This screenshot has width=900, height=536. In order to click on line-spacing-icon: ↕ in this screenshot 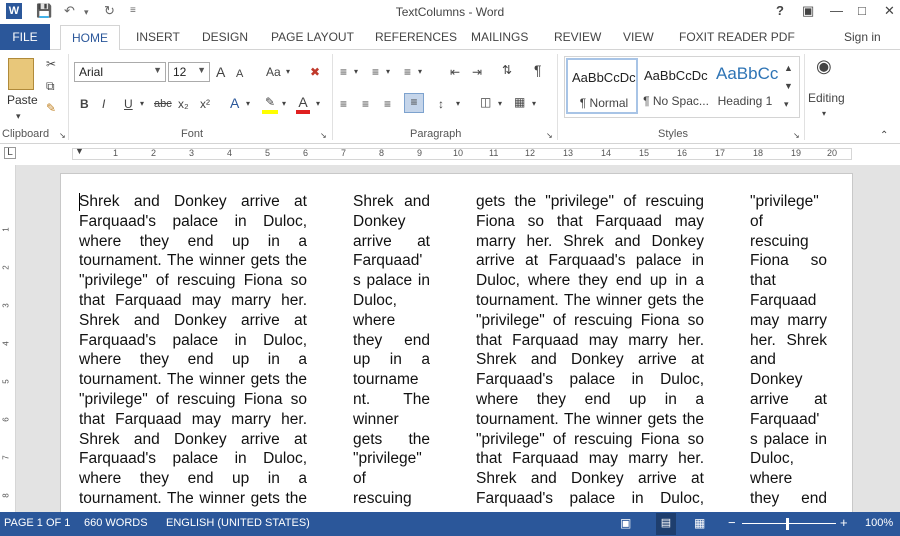, I will do `click(441, 104)`.